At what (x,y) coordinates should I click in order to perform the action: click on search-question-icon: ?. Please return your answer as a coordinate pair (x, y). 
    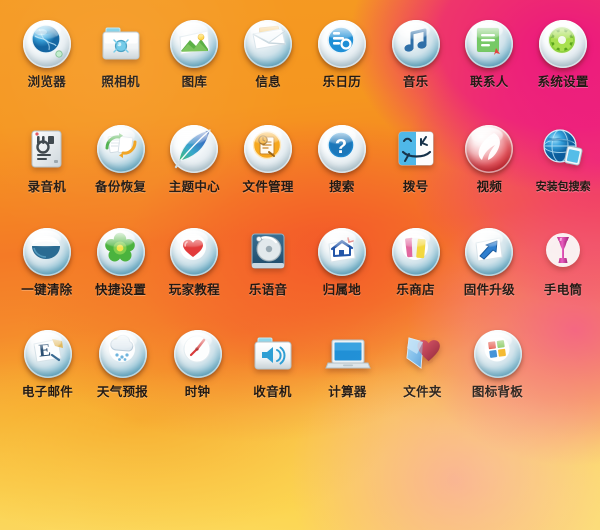
    Looking at the image, I should click on (342, 149).